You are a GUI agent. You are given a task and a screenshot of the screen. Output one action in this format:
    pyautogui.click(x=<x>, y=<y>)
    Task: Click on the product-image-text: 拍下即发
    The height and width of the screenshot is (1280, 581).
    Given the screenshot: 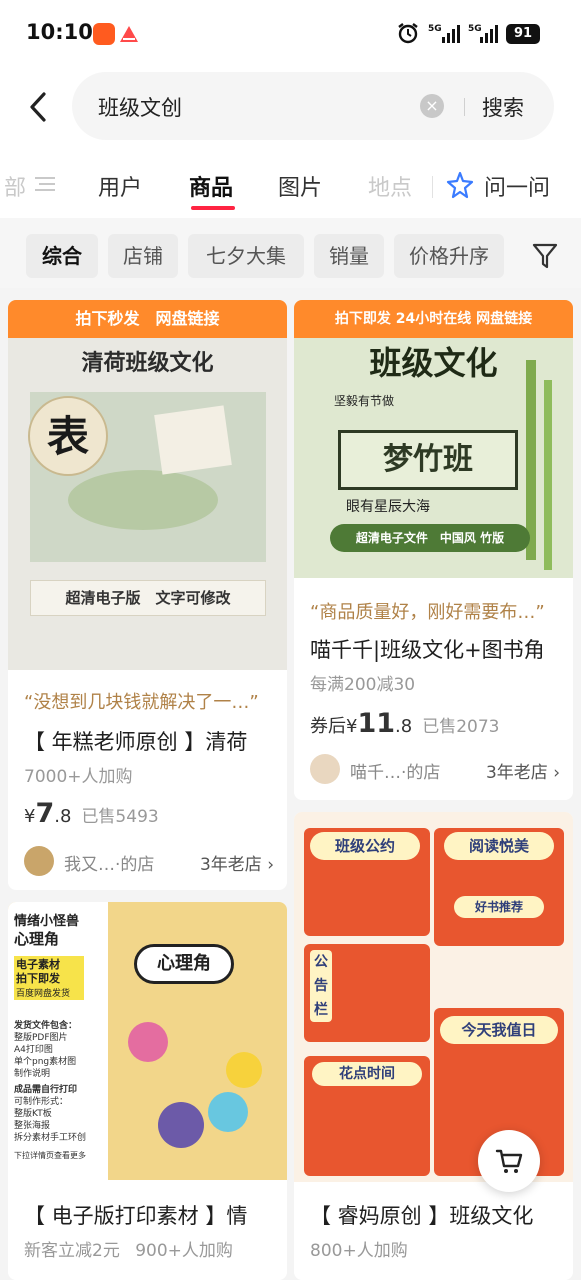 What is the action you would take?
    pyautogui.click(x=38, y=978)
    